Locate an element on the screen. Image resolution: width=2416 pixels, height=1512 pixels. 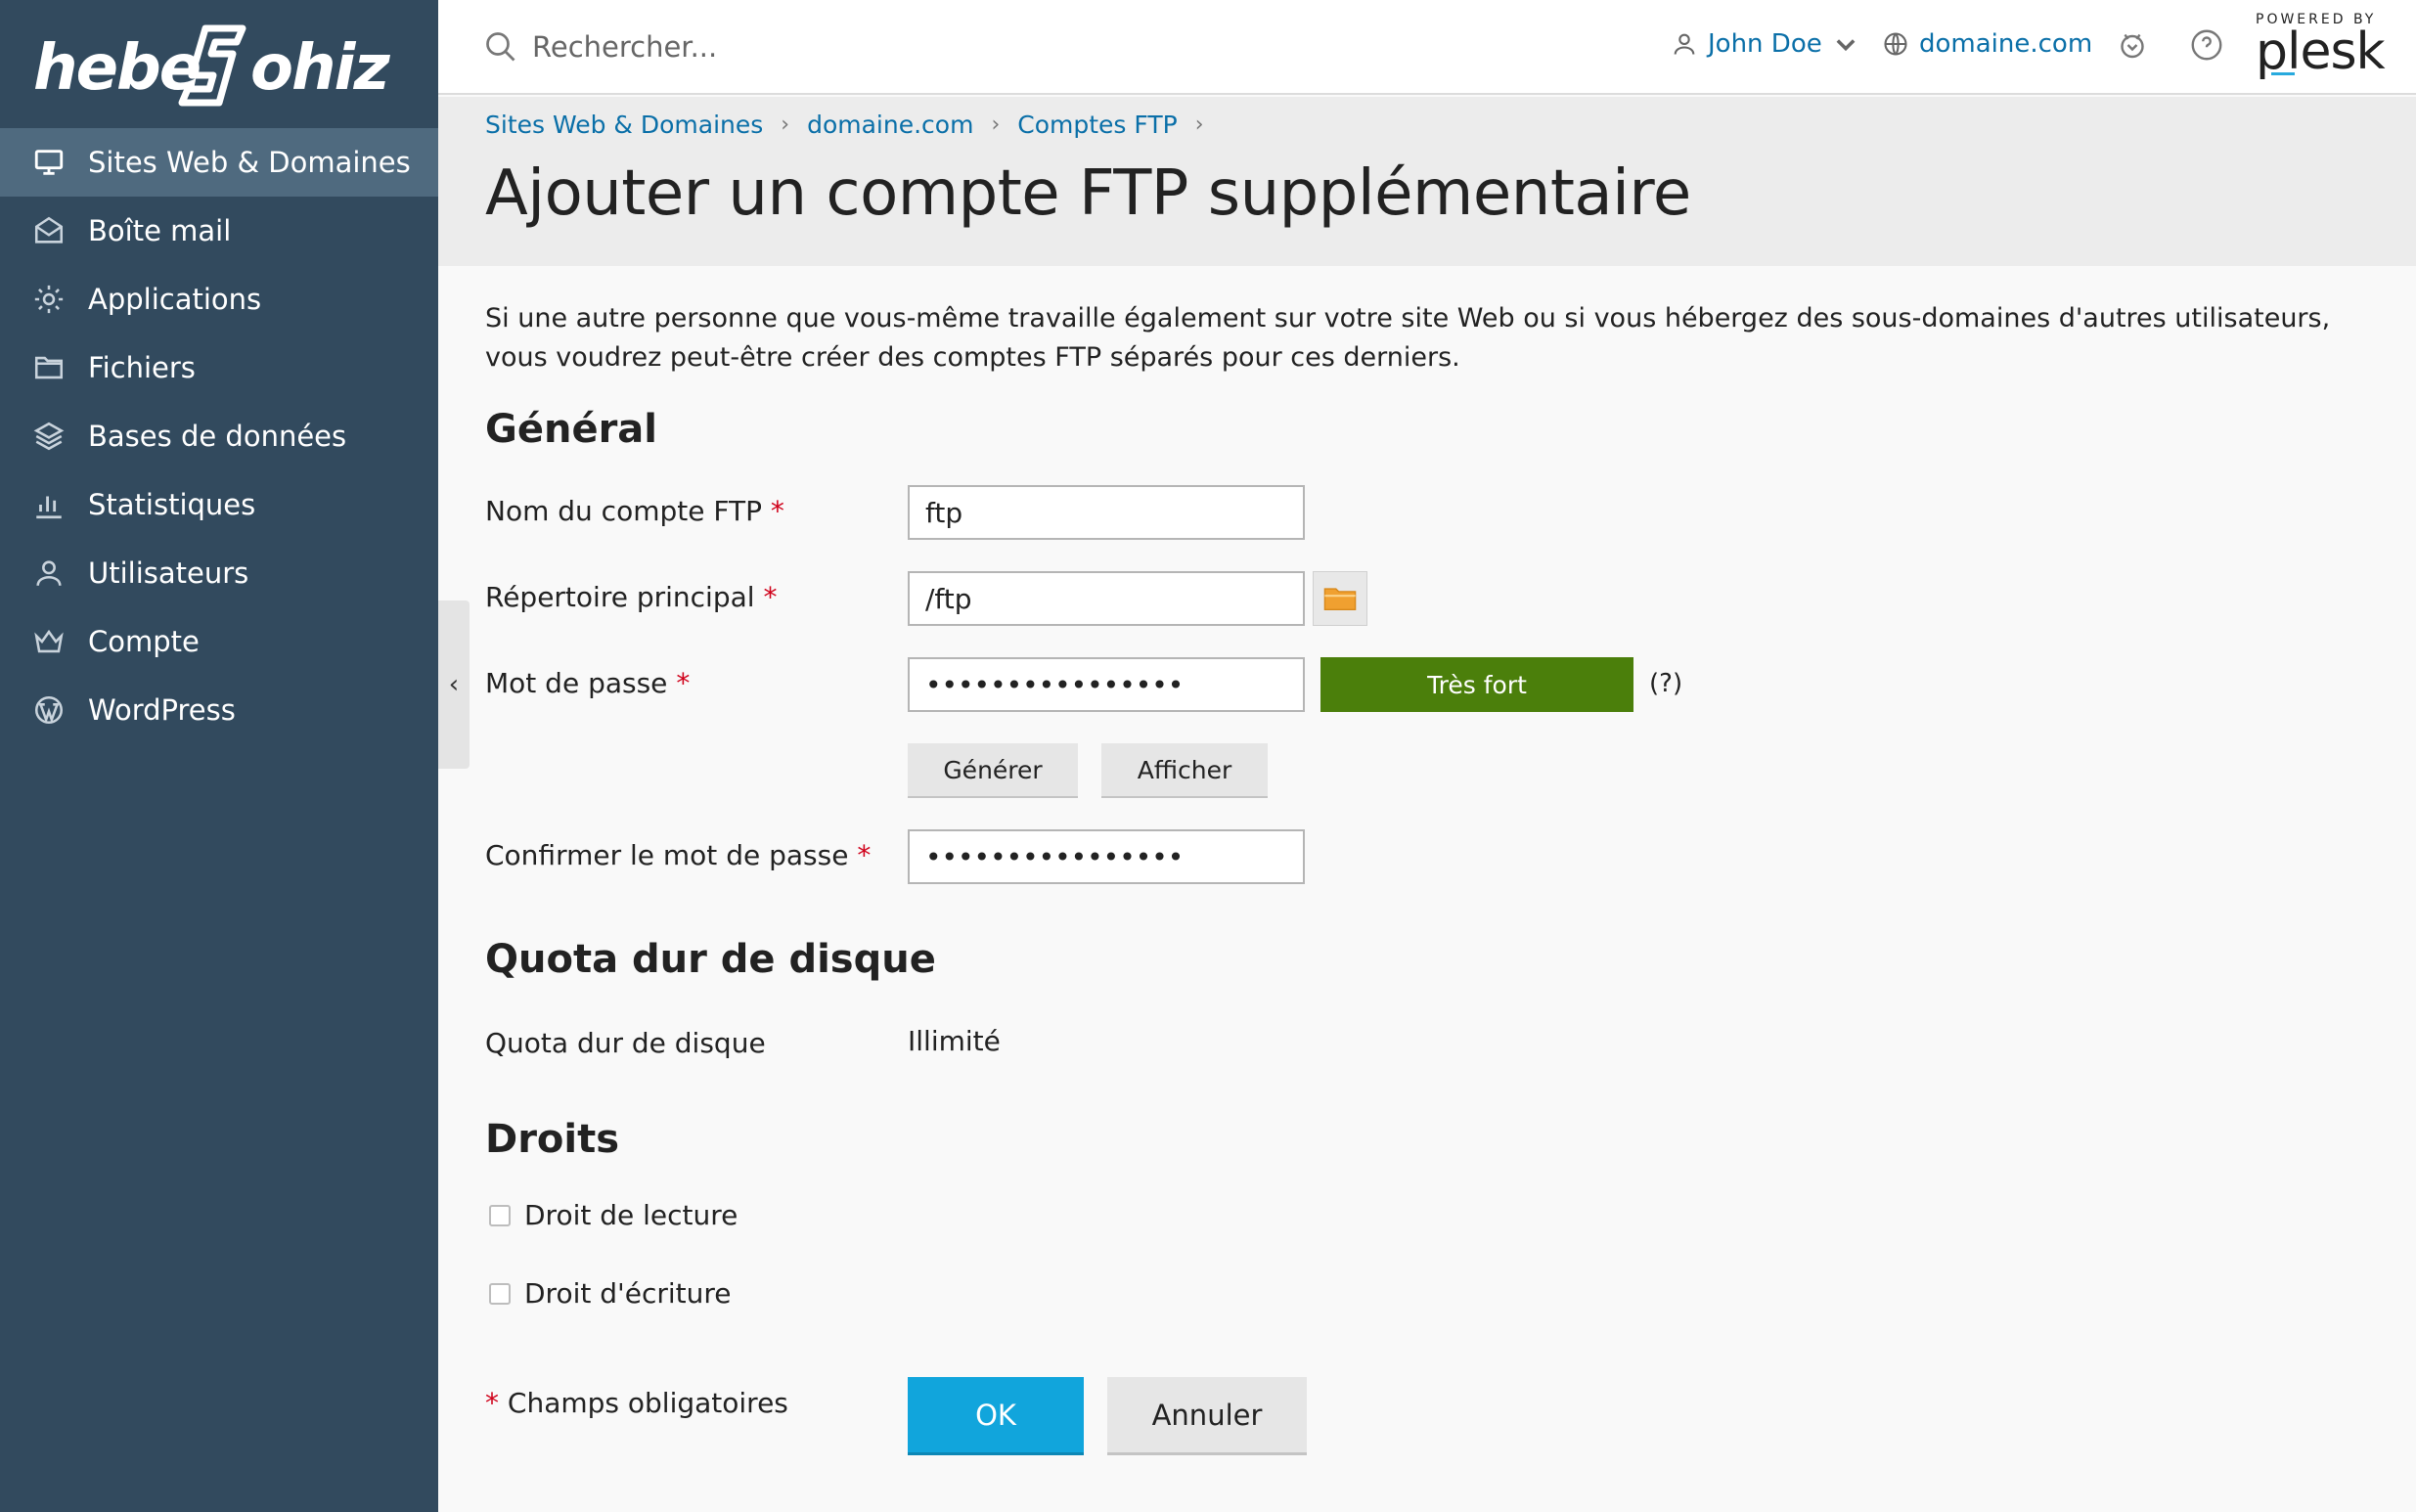
sidebar-item-label: Bases de données is located at coordinates (217, 437).